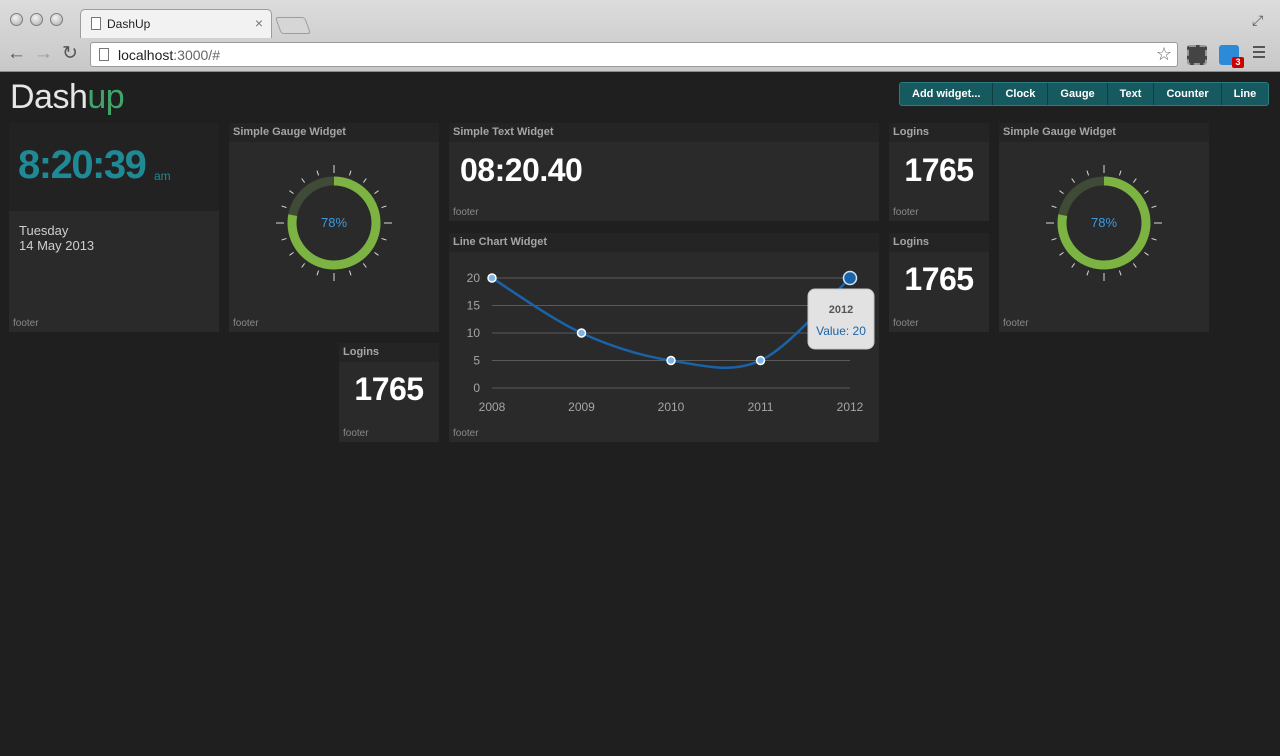  What do you see at coordinates (129, 24) in the screenshot?
I see `tab-title: DashUp` at bounding box center [129, 24].